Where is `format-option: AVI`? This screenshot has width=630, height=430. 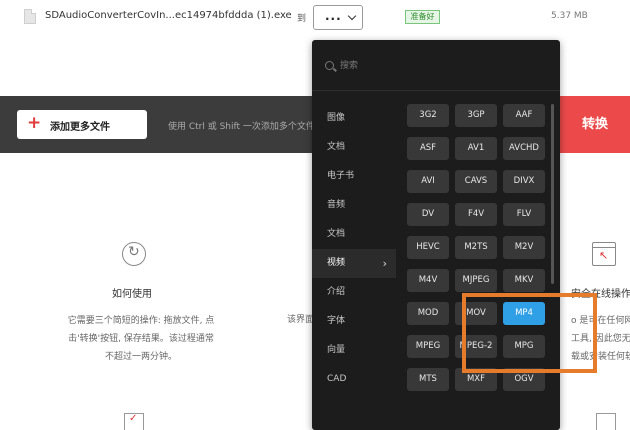 format-option: AVI is located at coordinates (428, 181).